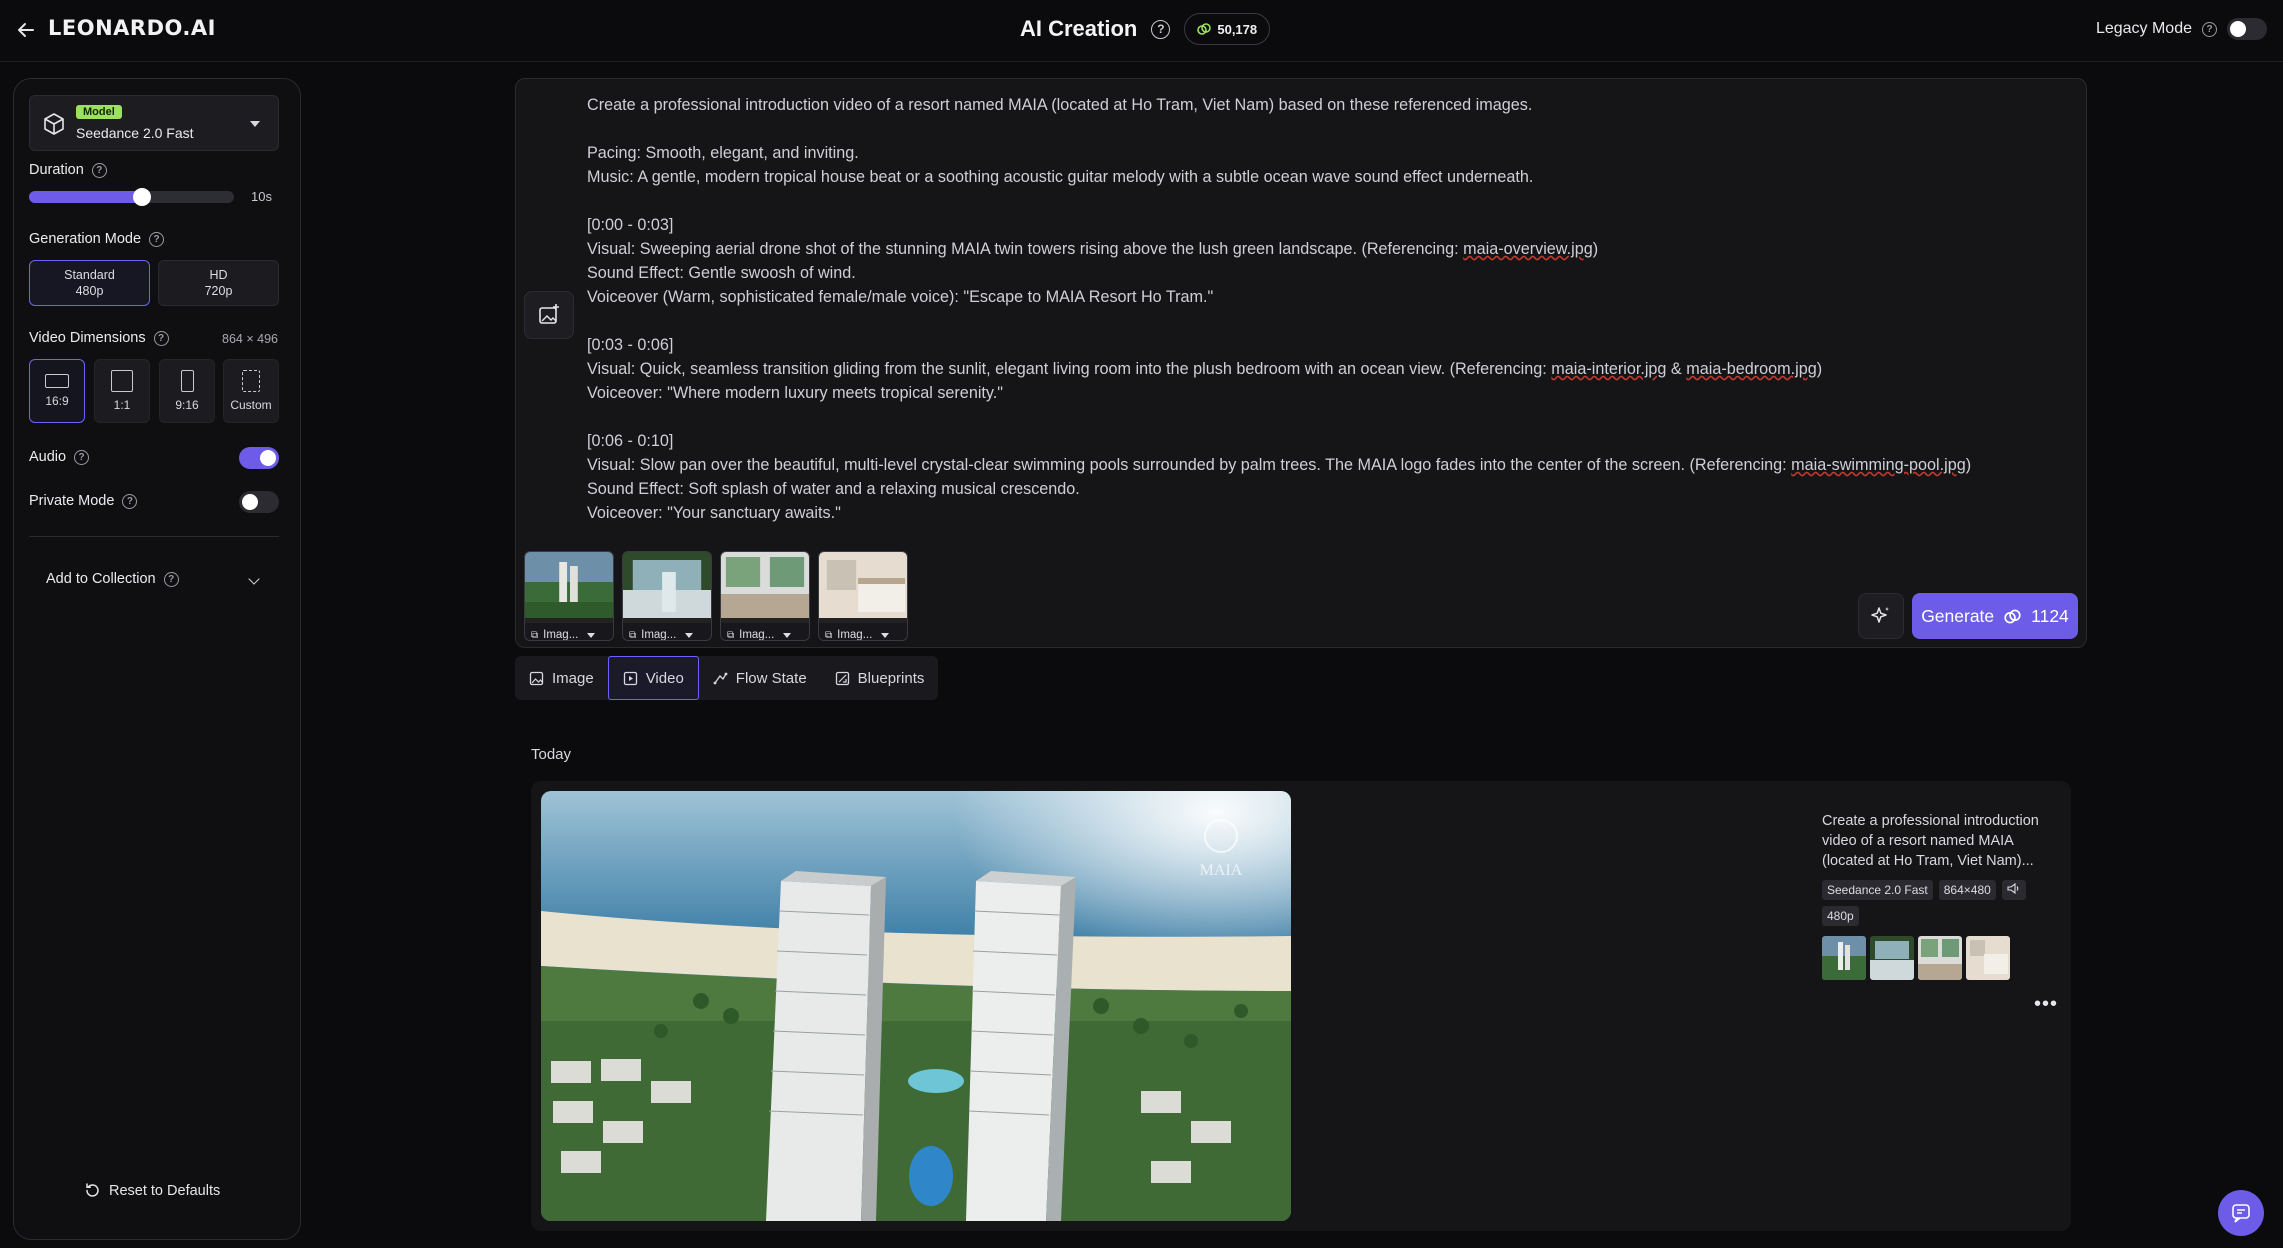 Image resolution: width=2283 pixels, height=1248 pixels. What do you see at coordinates (1221, 870) in the screenshot?
I see `video-logo-text: MAIA` at bounding box center [1221, 870].